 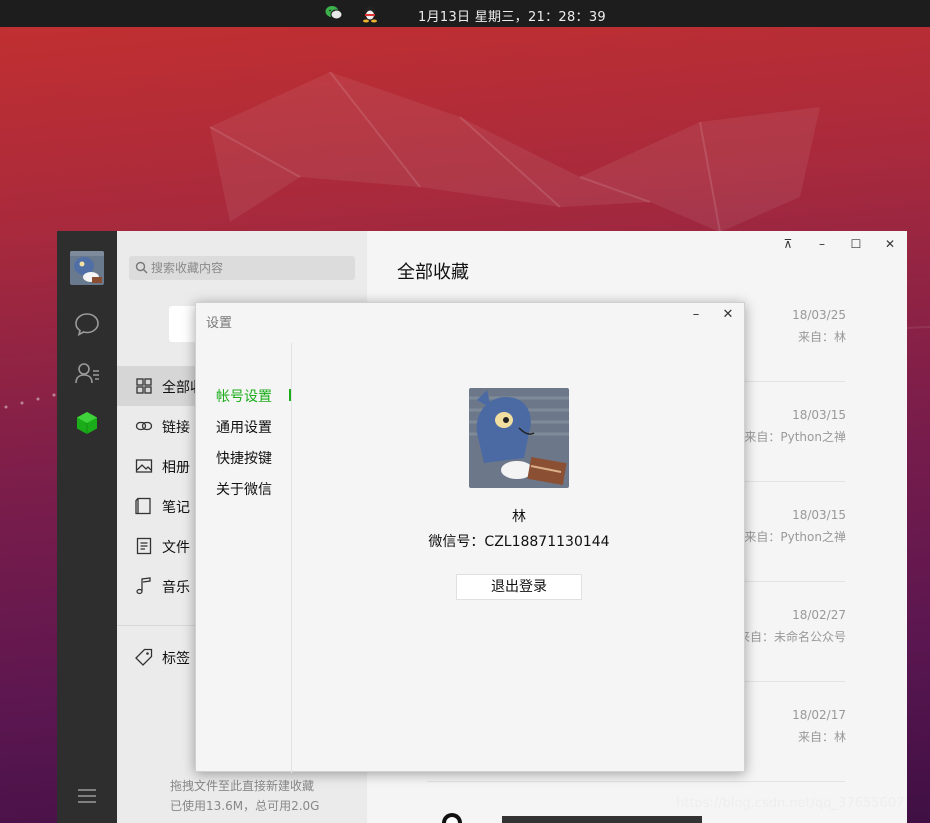 I want to click on item-source: 来自：未命名公众号, so click(x=791, y=637).